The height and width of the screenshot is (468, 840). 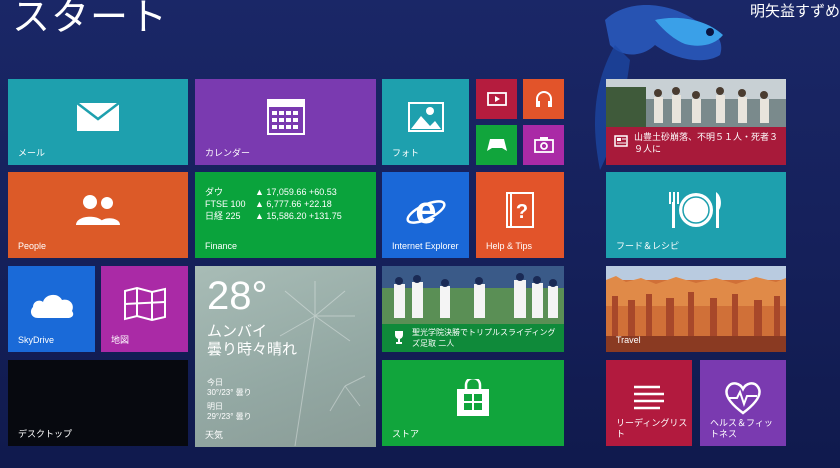 I want to click on mail-tile: メール, so click(x=98, y=122).